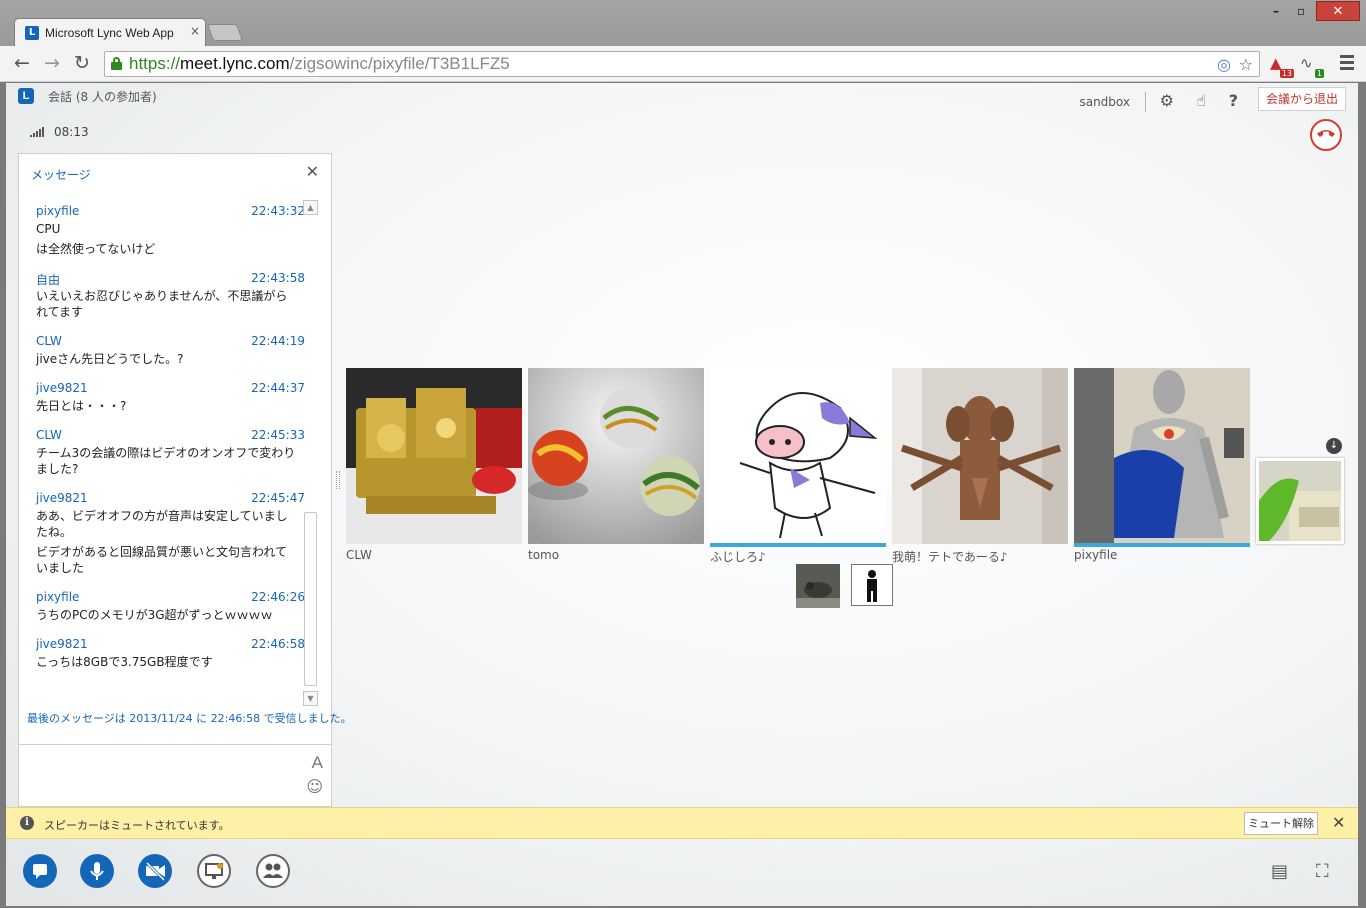 Image resolution: width=1366 pixels, height=908 pixels. I want to click on leave-meeting-button: 会議から退出, so click(1302, 99).